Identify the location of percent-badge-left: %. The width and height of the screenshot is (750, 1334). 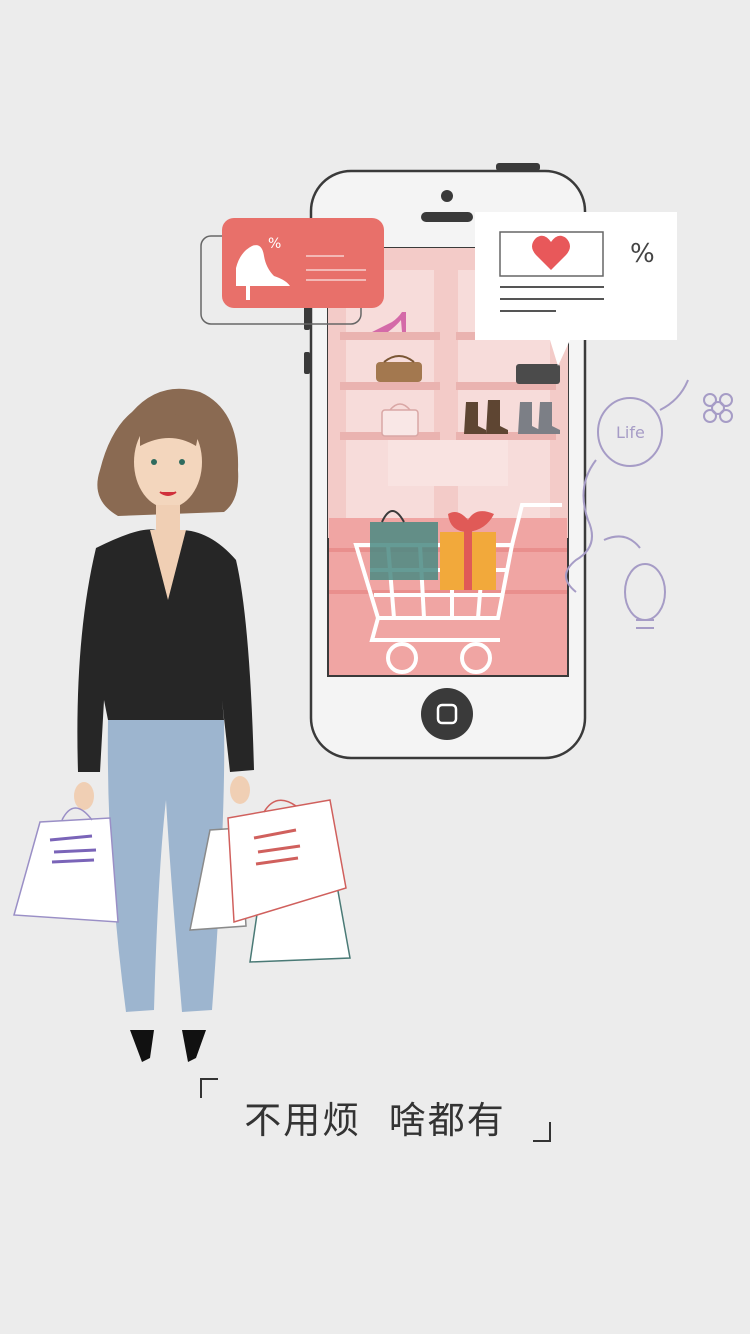
(274, 244).